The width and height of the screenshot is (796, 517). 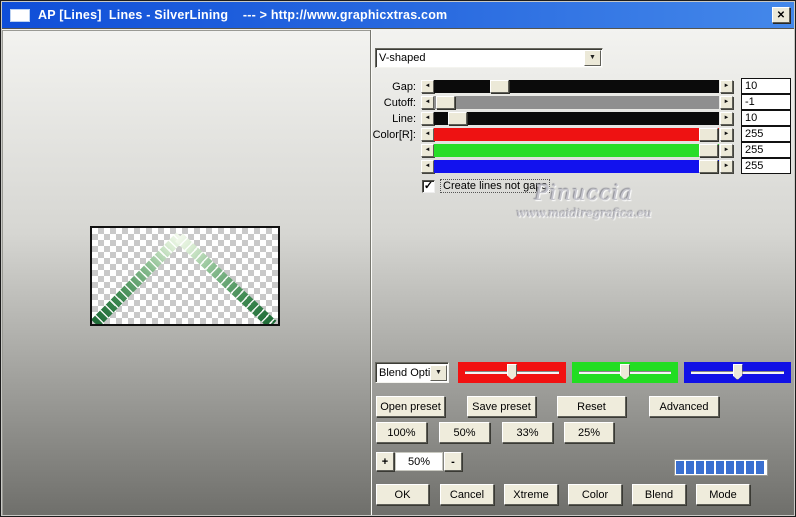 I want to click on cutoff-label: Cutoff:, so click(x=399, y=103).